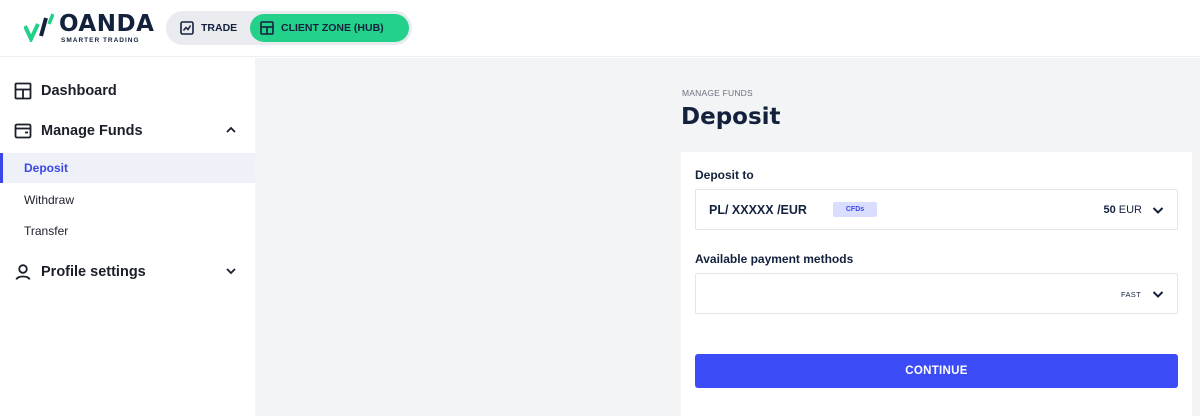 The width and height of the screenshot is (1200, 416). I want to click on deposit-to-label: Deposit to, so click(724, 175).